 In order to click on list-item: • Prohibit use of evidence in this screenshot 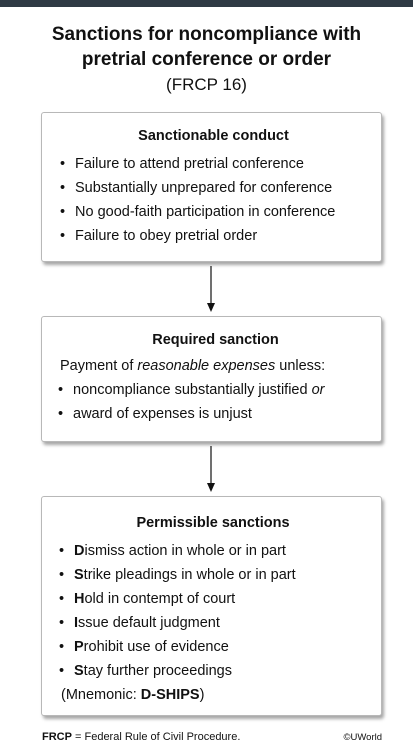, I will do `click(213, 647)`.